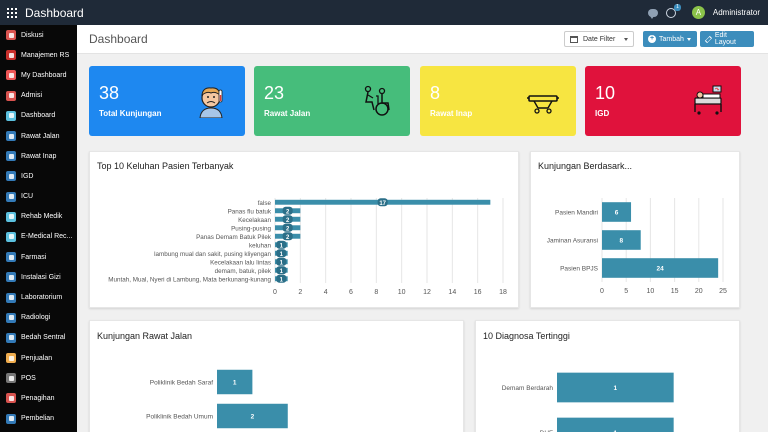 The height and width of the screenshot is (432, 768). What do you see at coordinates (38, 197) in the screenshot?
I see `sidebar-item-icu: ICU` at bounding box center [38, 197].